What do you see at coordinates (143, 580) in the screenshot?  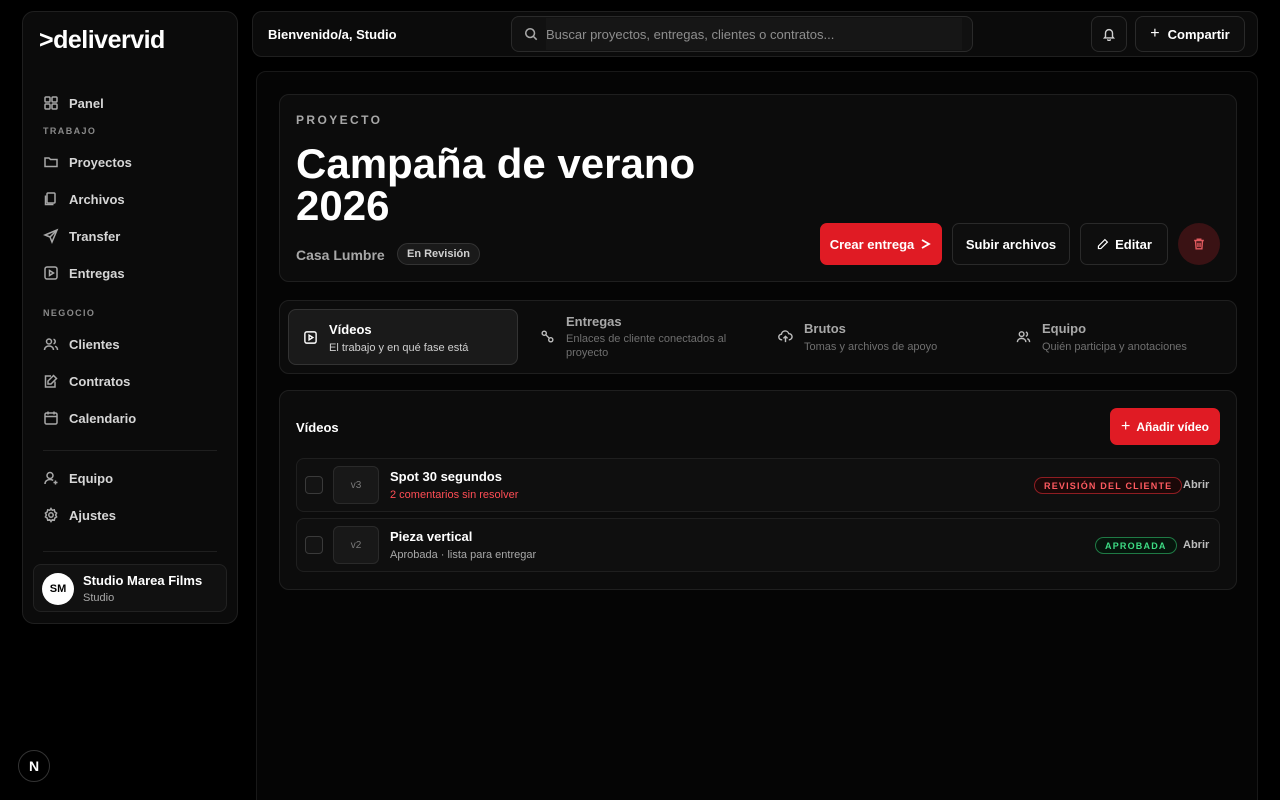 I see `account-name: Studio Marea Films` at bounding box center [143, 580].